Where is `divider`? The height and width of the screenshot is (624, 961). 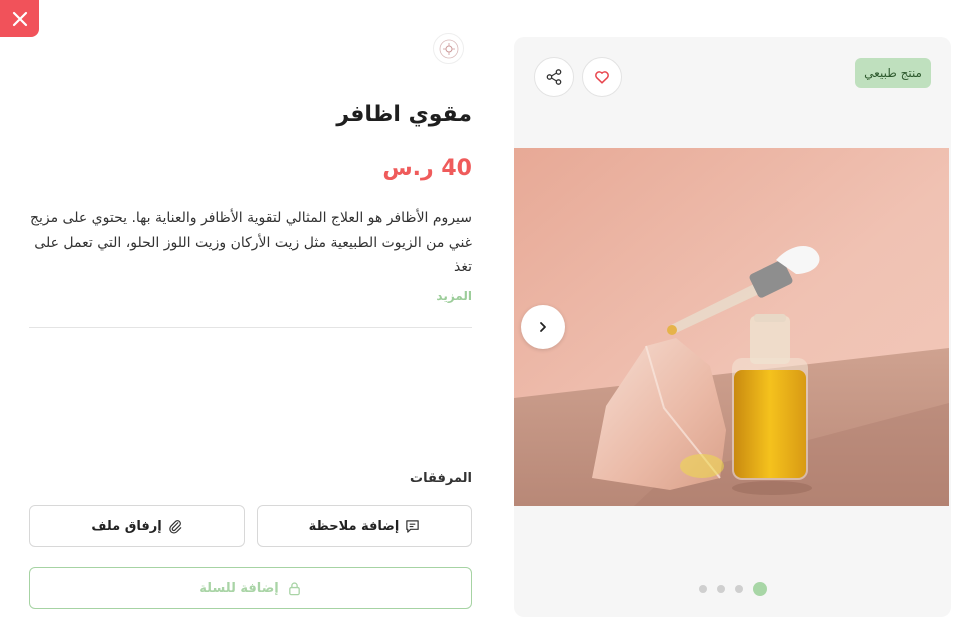 divider is located at coordinates (250, 327).